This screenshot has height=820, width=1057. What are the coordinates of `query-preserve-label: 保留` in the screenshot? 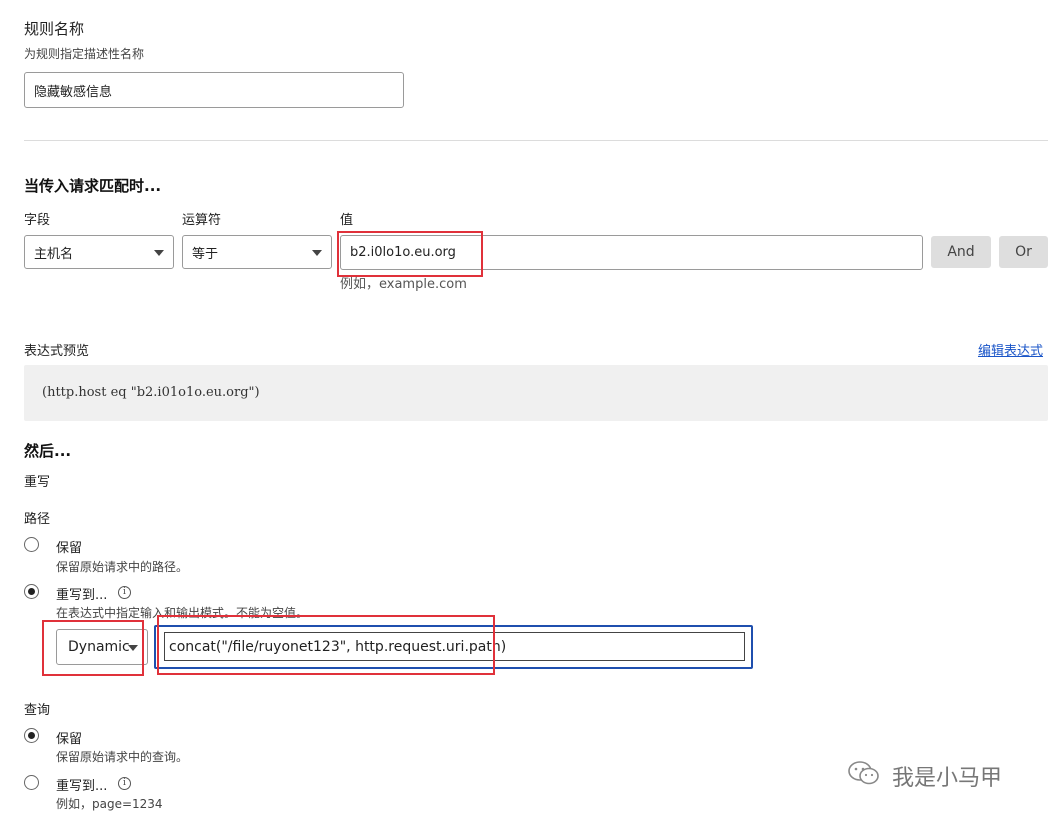 It's located at (69, 737).